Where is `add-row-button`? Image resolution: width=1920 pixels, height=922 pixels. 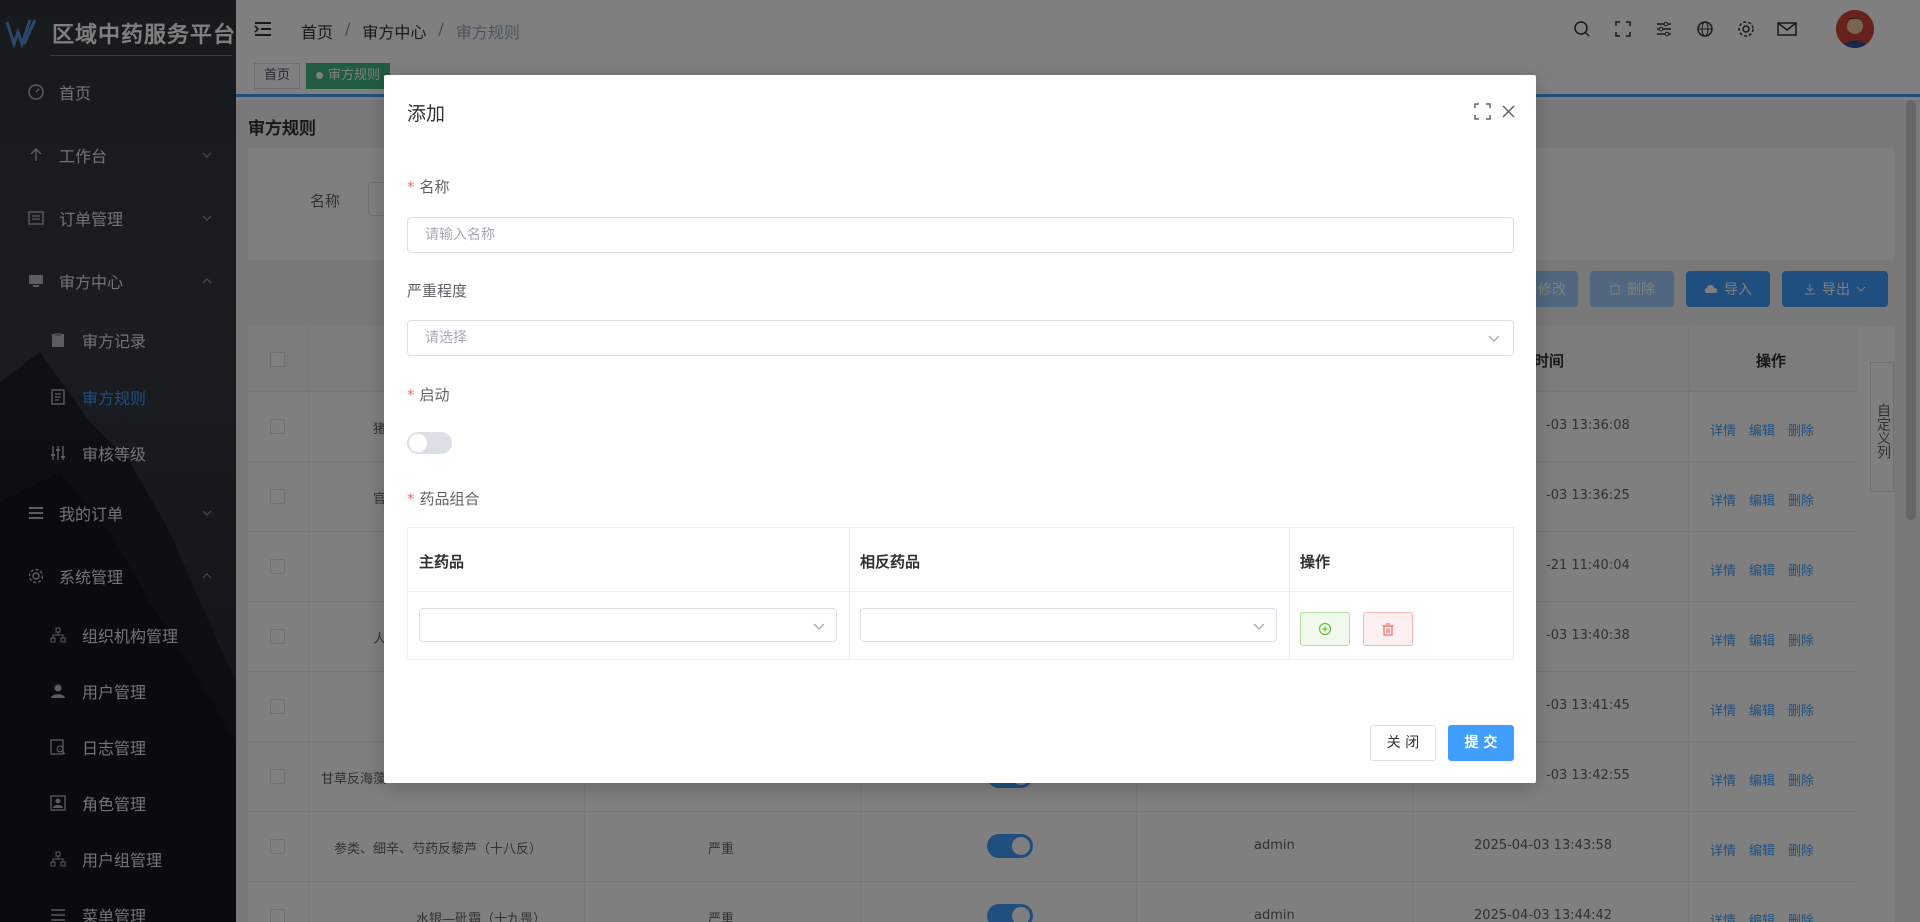
add-row-button is located at coordinates (1325, 629).